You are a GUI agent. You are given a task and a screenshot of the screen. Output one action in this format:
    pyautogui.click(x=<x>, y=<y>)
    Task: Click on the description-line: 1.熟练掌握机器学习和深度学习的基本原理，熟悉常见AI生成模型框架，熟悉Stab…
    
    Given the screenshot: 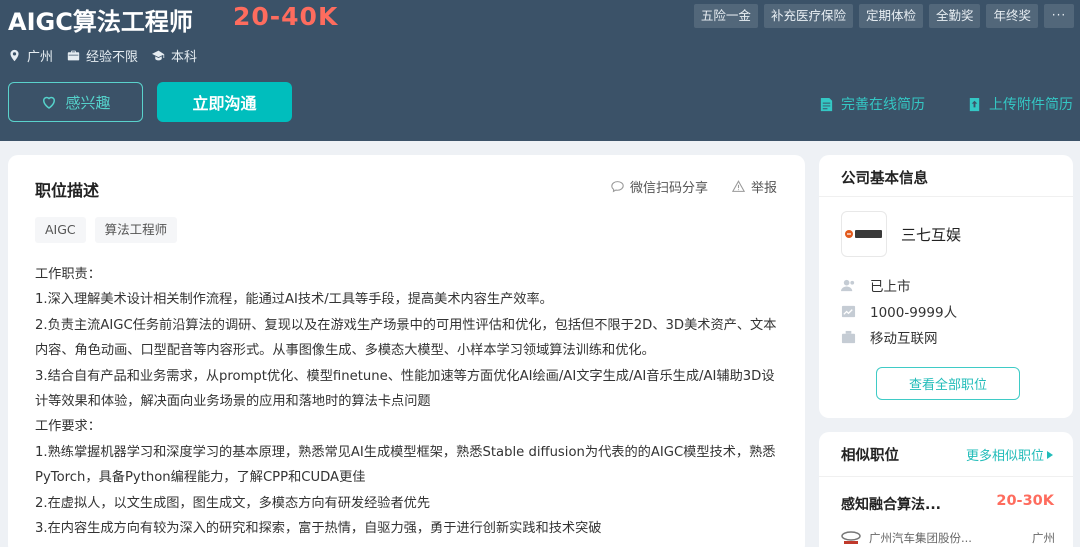 What is the action you would take?
    pyautogui.click(x=405, y=465)
    